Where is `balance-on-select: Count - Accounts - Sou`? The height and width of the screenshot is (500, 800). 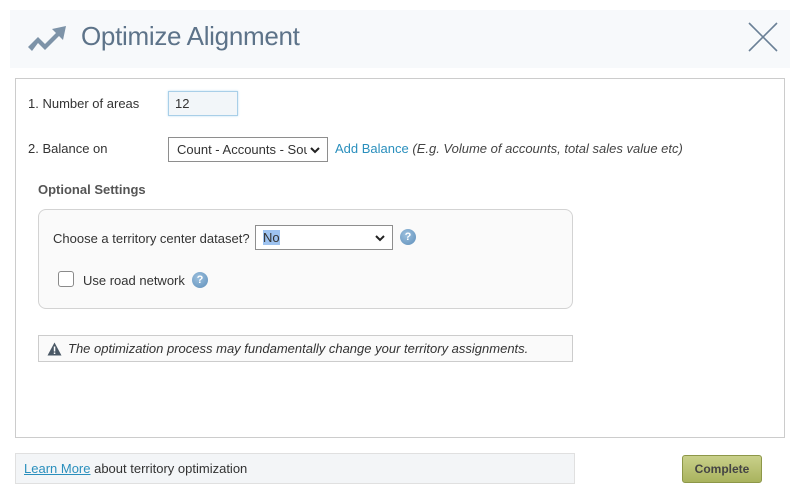 balance-on-select: Count - Accounts - Sou is located at coordinates (248, 149).